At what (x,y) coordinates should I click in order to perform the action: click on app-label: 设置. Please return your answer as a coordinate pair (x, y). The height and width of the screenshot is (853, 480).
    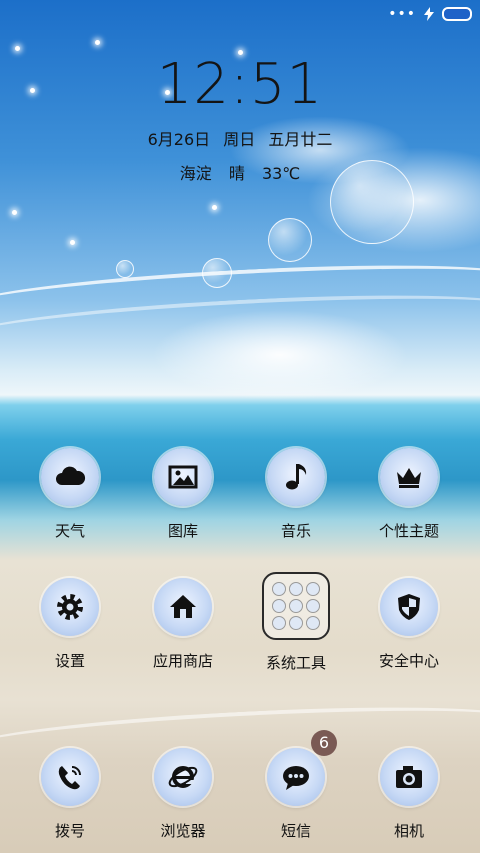
    Looking at the image, I should click on (69, 661).